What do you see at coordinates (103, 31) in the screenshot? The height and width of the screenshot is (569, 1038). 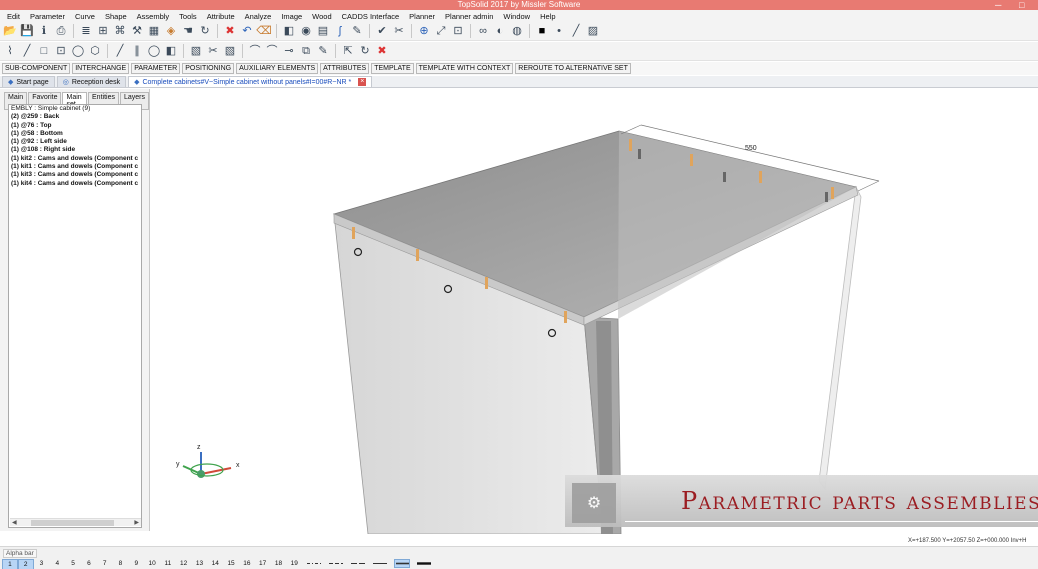 I see `save-as-icon: ⊞` at bounding box center [103, 31].